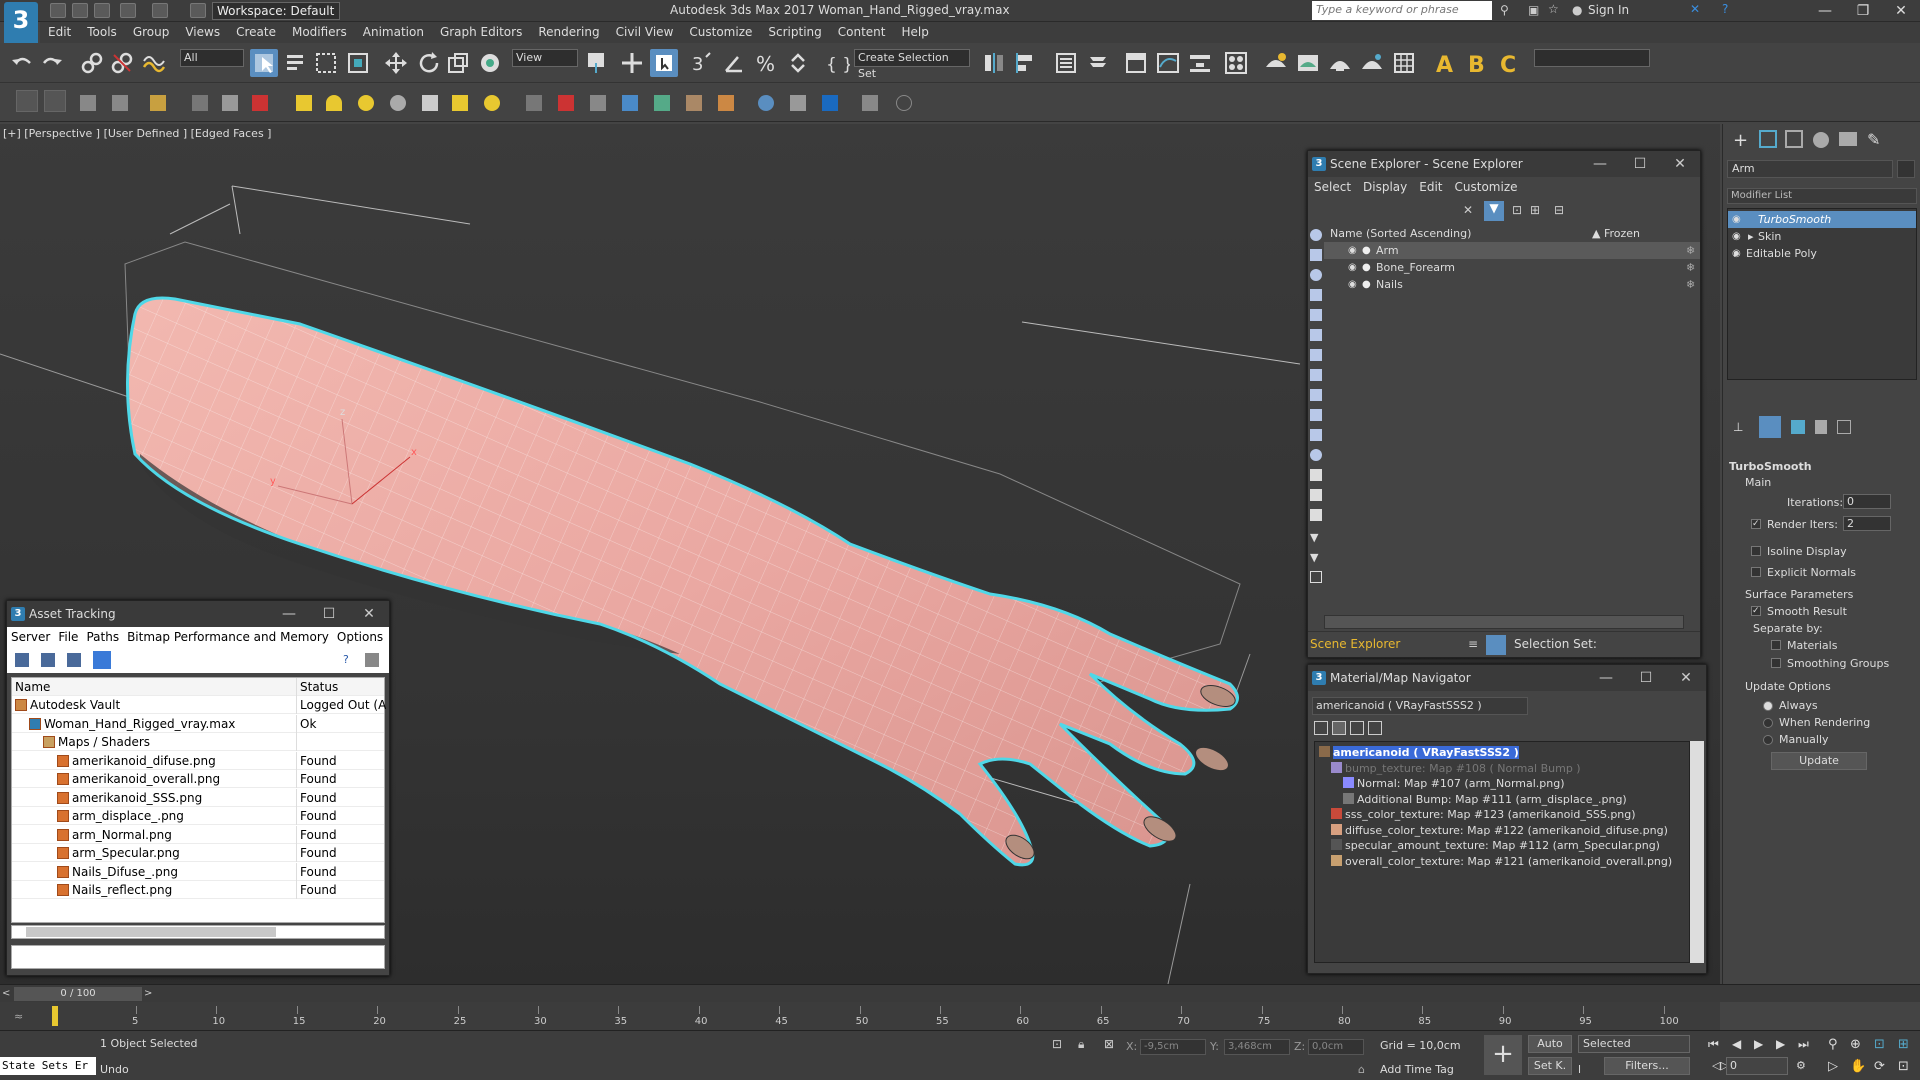 The height and width of the screenshot is (1080, 1920). I want to click on turbosmooth-rollout-title: TurboSmooth, so click(1770, 466).